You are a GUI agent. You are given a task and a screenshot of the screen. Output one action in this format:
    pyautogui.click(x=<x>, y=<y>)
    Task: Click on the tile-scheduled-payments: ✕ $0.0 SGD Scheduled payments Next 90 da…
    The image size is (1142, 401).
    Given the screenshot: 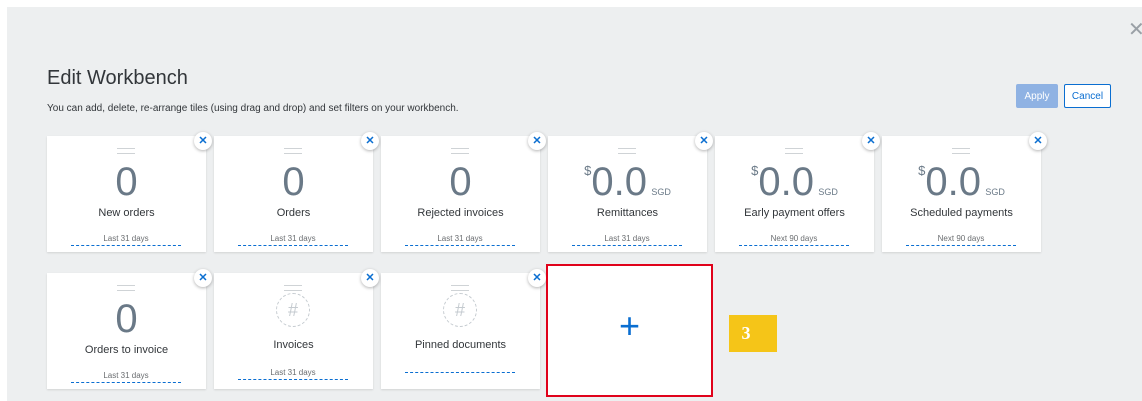 What is the action you would take?
    pyautogui.click(x=964, y=192)
    